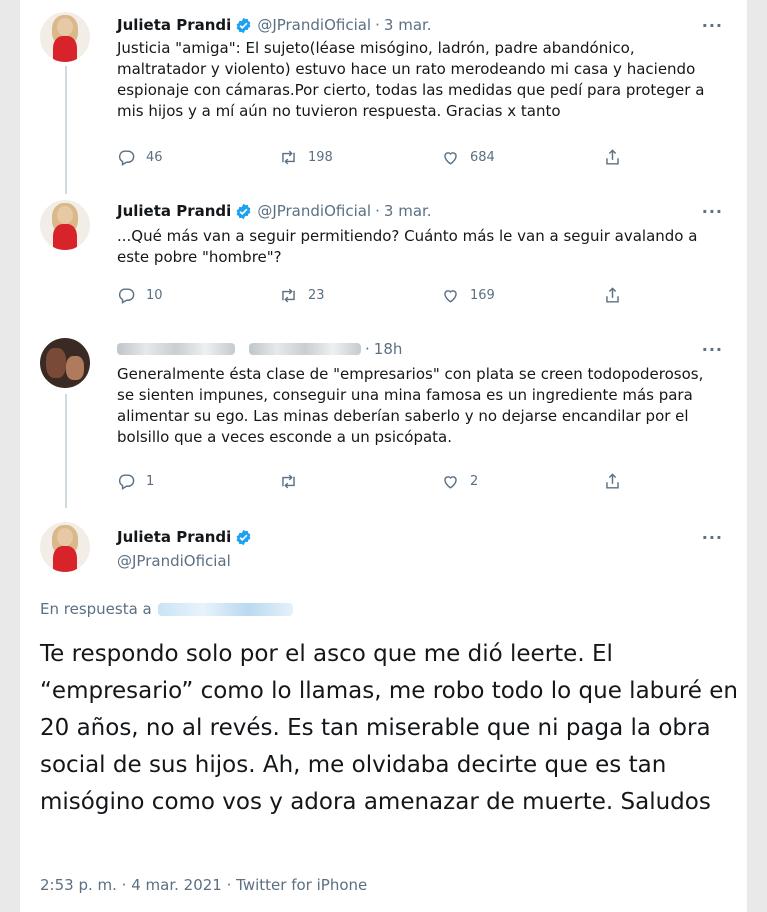 The width and height of the screenshot is (767, 912). I want to click on tweet-actions: 1 2, so click(387, 482).